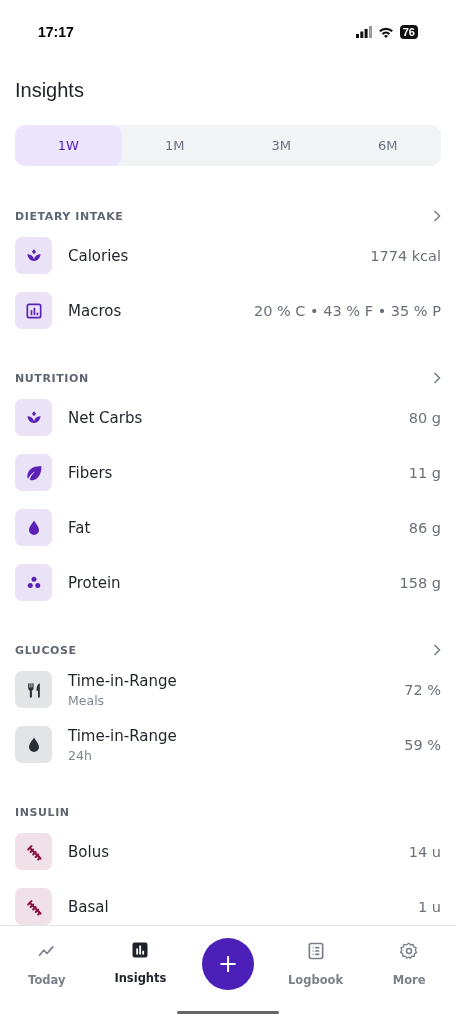 The image size is (456, 1024). What do you see at coordinates (95, 582) in the screenshot?
I see `row-label: Protein` at bounding box center [95, 582].